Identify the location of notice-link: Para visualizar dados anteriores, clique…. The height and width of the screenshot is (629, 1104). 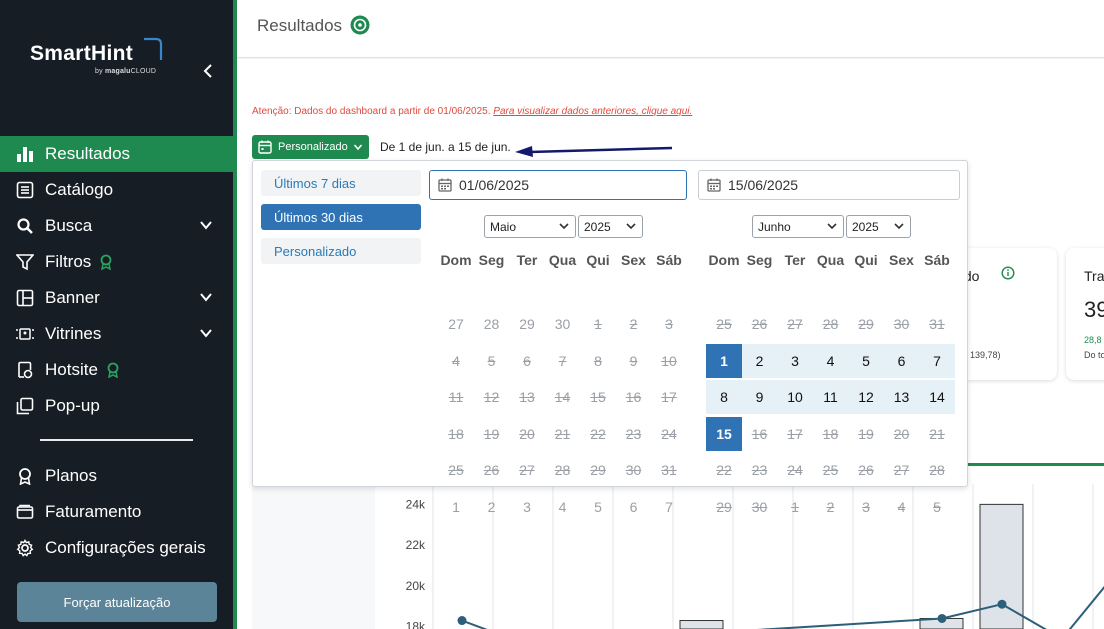
(592, 111).